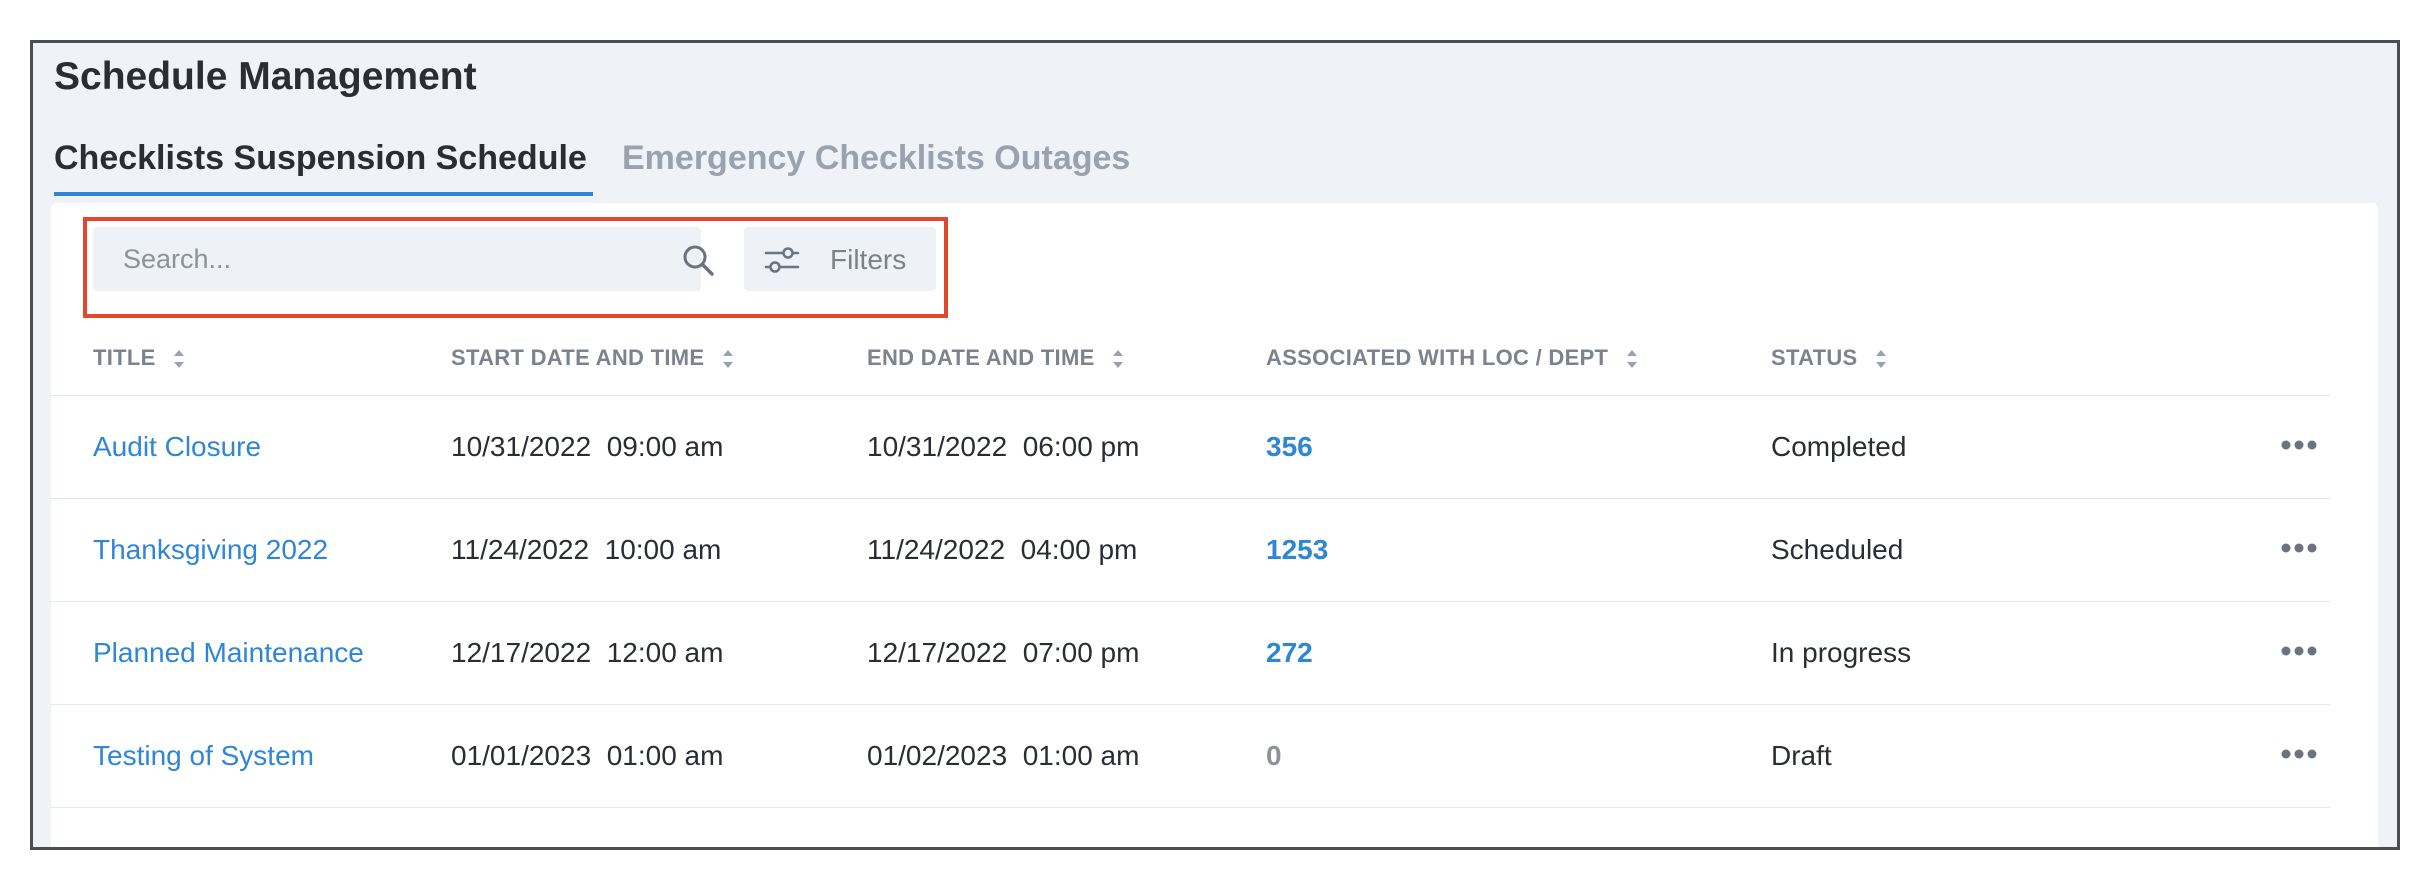  Describe the element at coordinates (1003, 652) in the screenshot. I see `row-end-datetime: 12/17/2022 07:00 pm` at that location.